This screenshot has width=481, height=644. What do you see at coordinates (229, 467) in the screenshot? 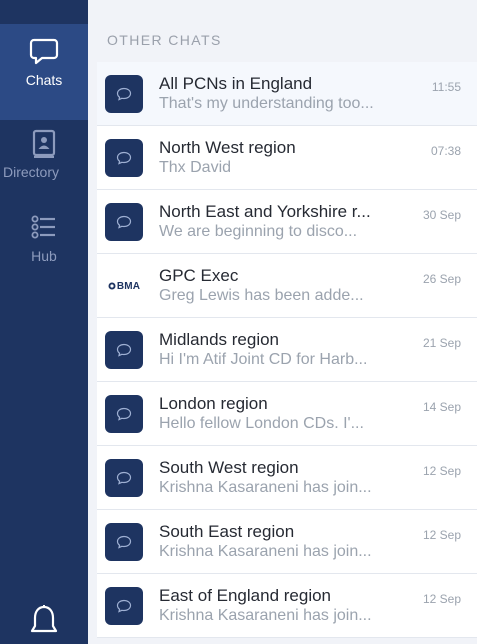
I see `chat-title: South West region` at bounding box center [229, 467].